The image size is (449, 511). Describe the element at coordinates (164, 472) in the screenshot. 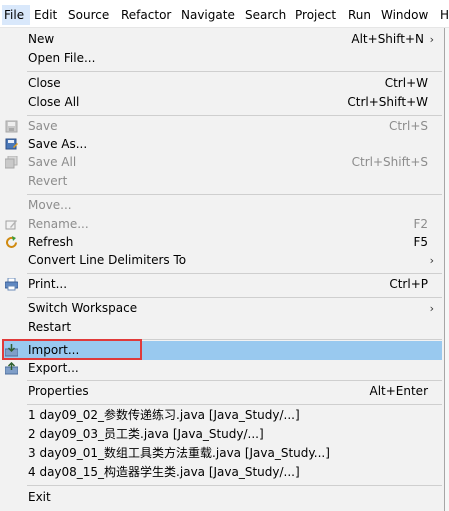

I see `recent-file-label: 4 day08_15_构造器学生类.java [Java_Study/...]` at that location.